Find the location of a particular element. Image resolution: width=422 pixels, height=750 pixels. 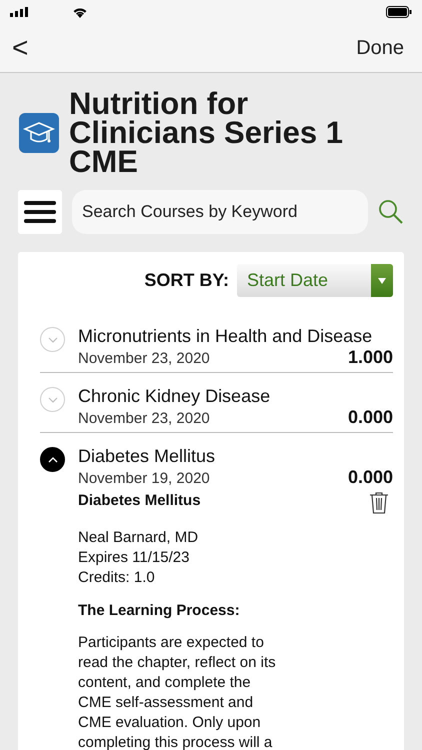

menu-button is located at coordinates (40, 212).